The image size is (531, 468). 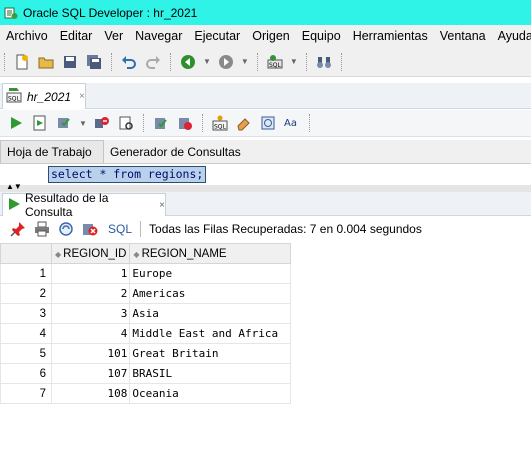 What do you see at coordinates (210, 393) in the screenshot?
I see `cell-region-name: Oceania` at bounding box center [210, 393].